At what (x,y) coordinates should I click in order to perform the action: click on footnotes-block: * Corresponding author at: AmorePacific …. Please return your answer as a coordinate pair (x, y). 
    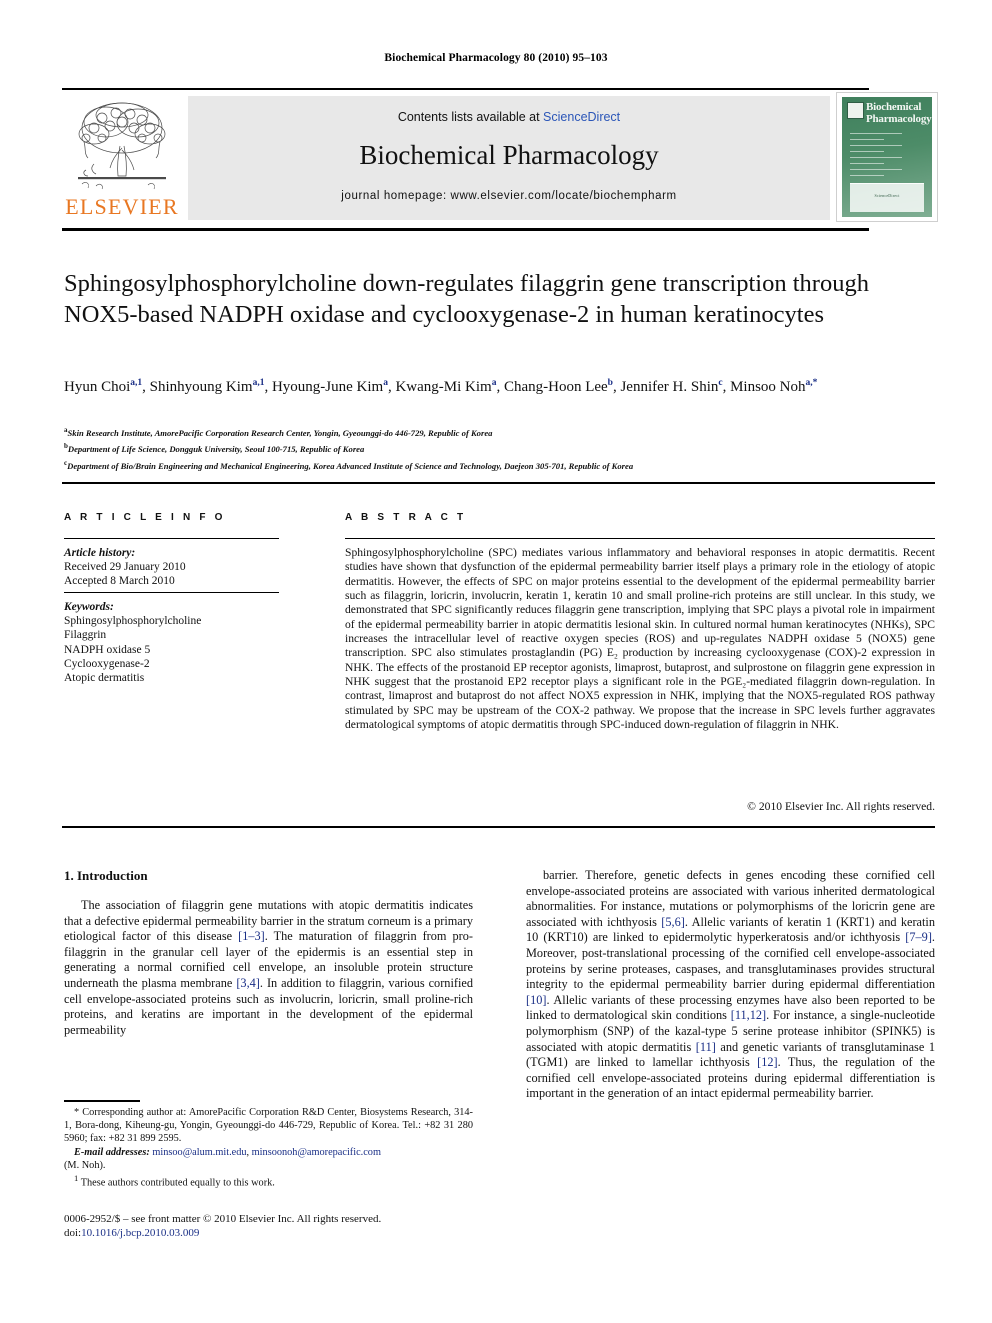
    Looking at the image, I should click on (268, 1148).